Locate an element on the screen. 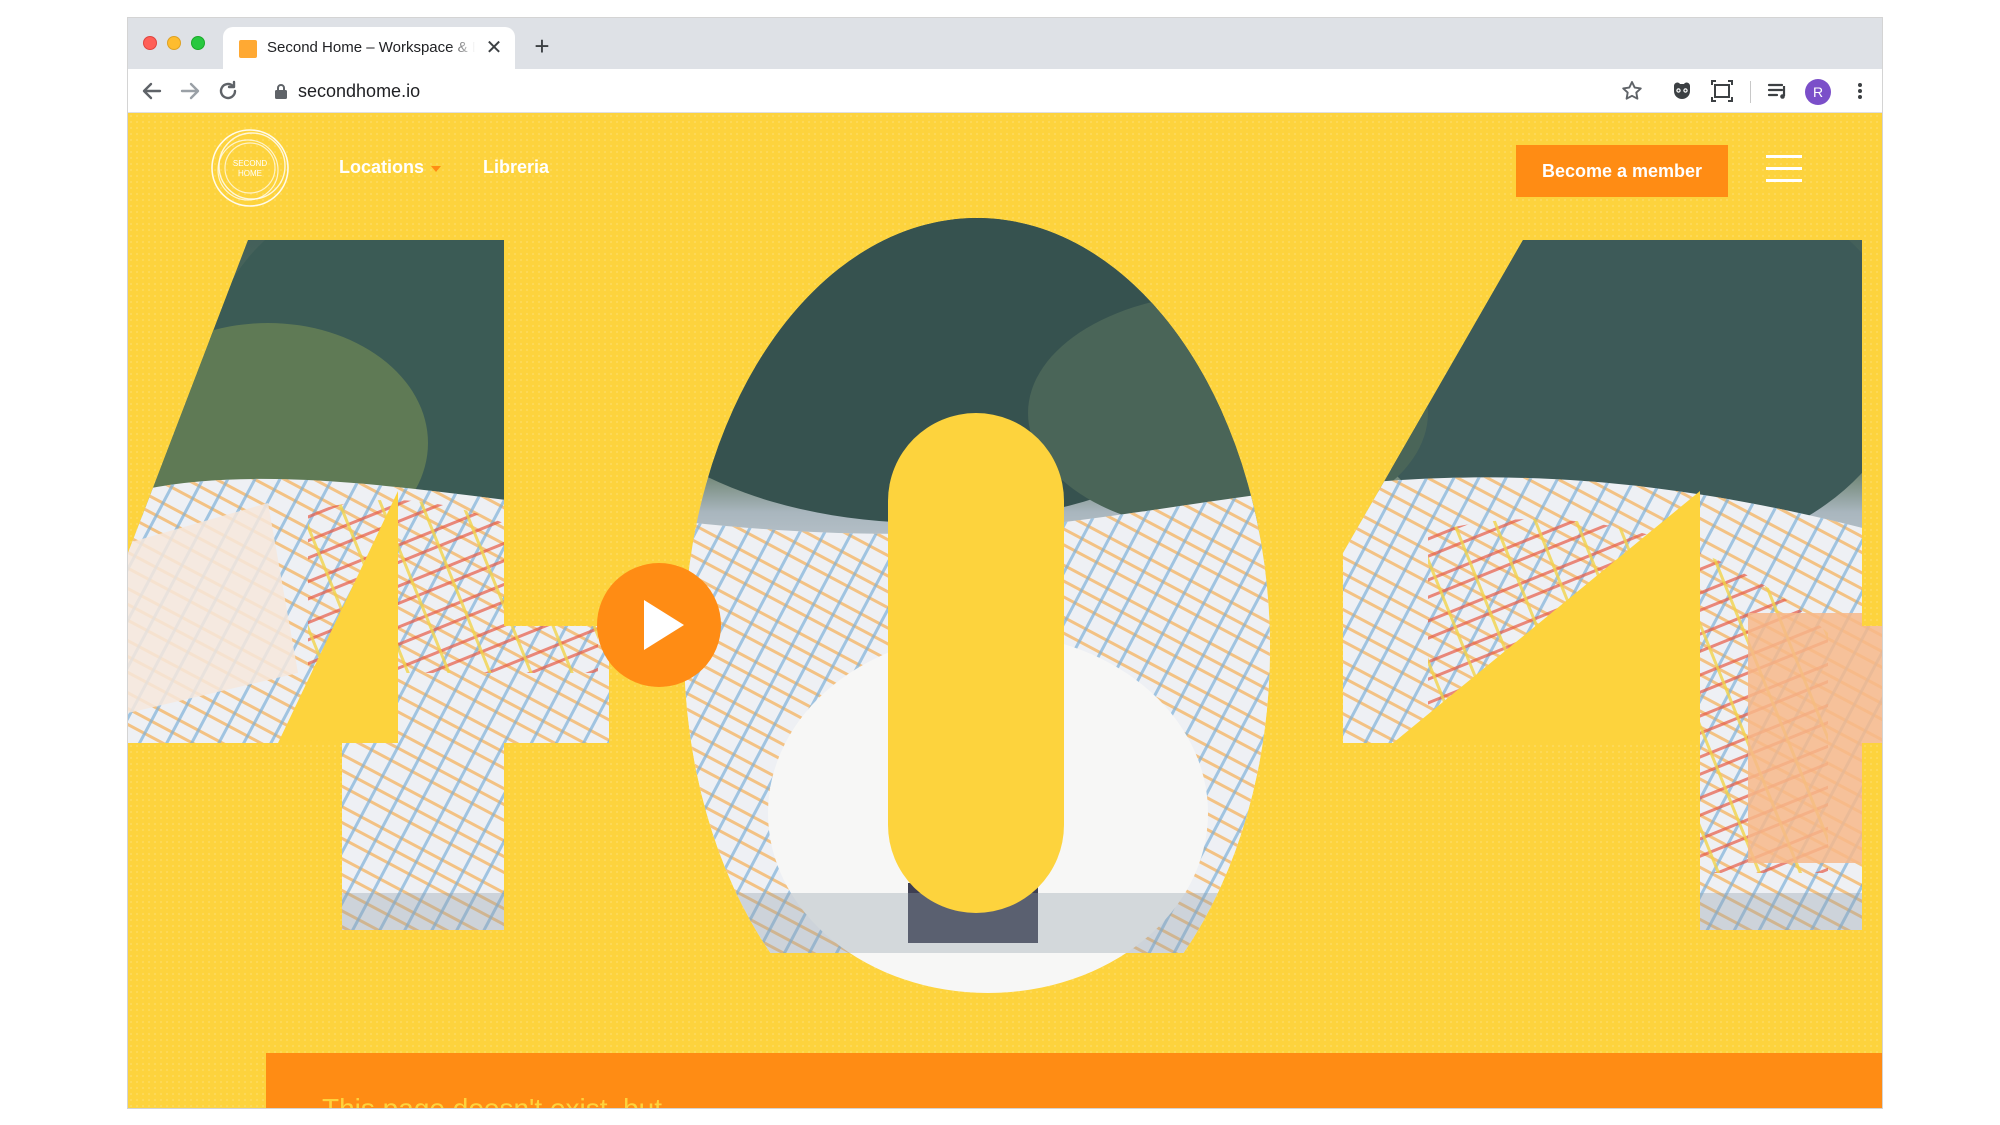 The height and width of the screenshot is (1125, 2000). media-queue-icon is located at coordinates (1776, 91).